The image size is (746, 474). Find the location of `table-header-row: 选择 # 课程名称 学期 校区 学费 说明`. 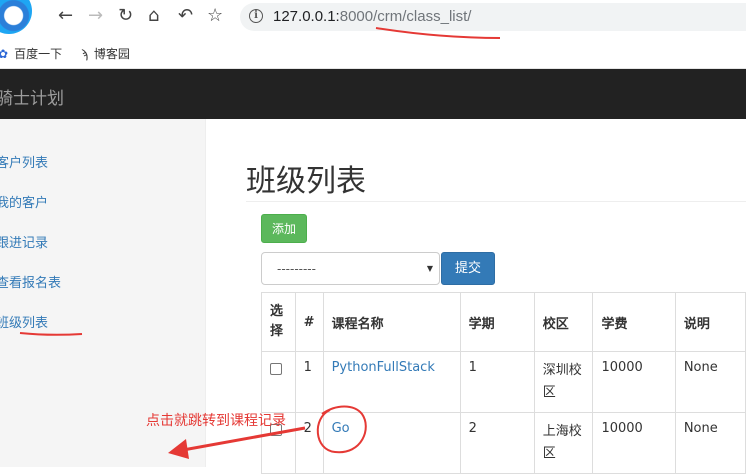

table-header-row: 选择 # 课程名称 学期 校区 学费 说明 is located at coordinates (503, 322).